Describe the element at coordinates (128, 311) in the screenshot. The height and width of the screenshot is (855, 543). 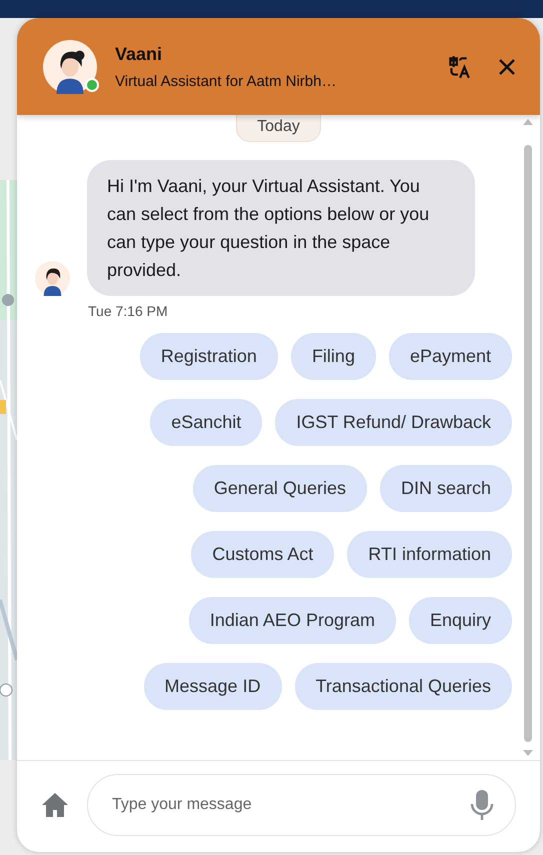
I see `message-time: Tue 7:16 PM` at that location.